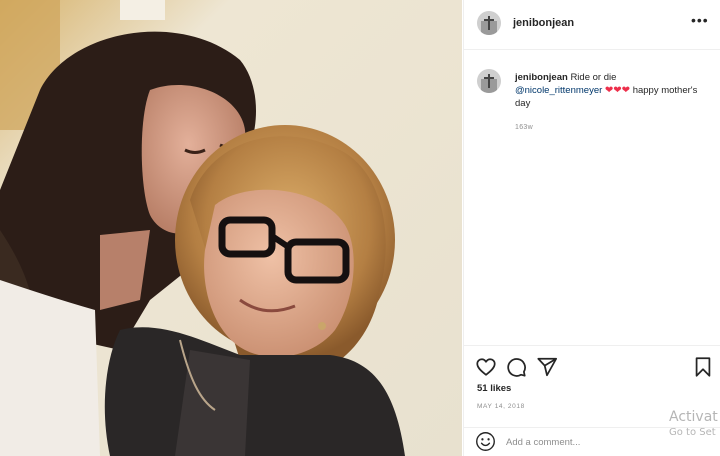 This screenshot has width=720, height=456. What do you see at coordinates (516, 367) in the screenshot?
I see `comment-icon` at bounding box center [516, 367].